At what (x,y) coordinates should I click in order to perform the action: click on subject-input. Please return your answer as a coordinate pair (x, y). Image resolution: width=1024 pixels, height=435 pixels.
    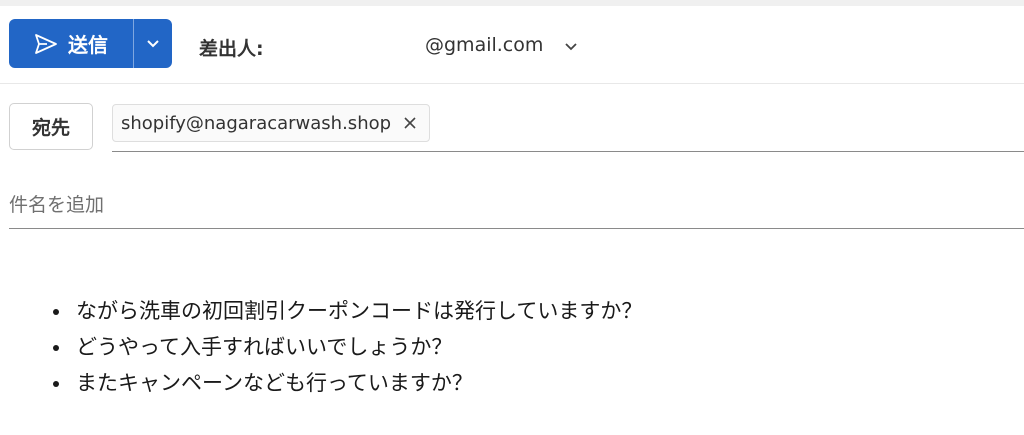
    Looking at the image, I should click on (516, 205).